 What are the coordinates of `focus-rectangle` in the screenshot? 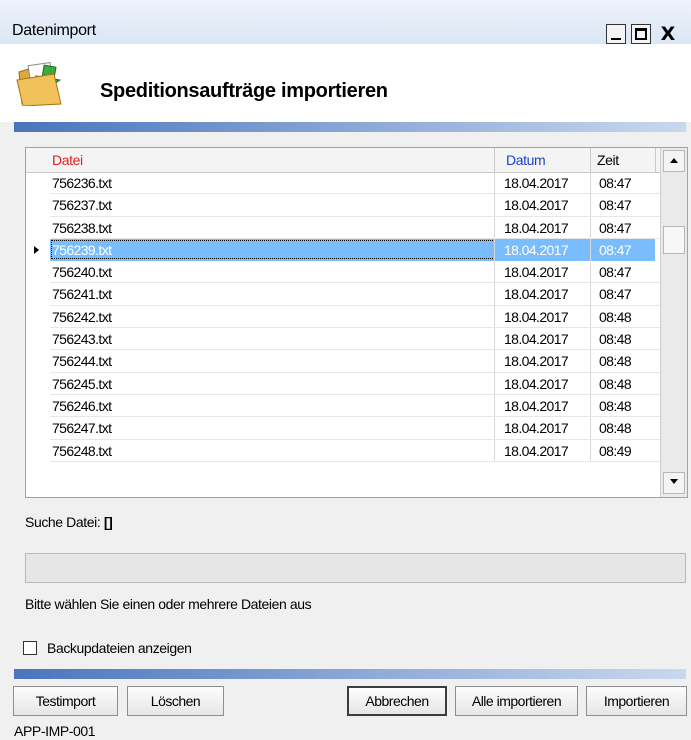 It's located at (273, 249).